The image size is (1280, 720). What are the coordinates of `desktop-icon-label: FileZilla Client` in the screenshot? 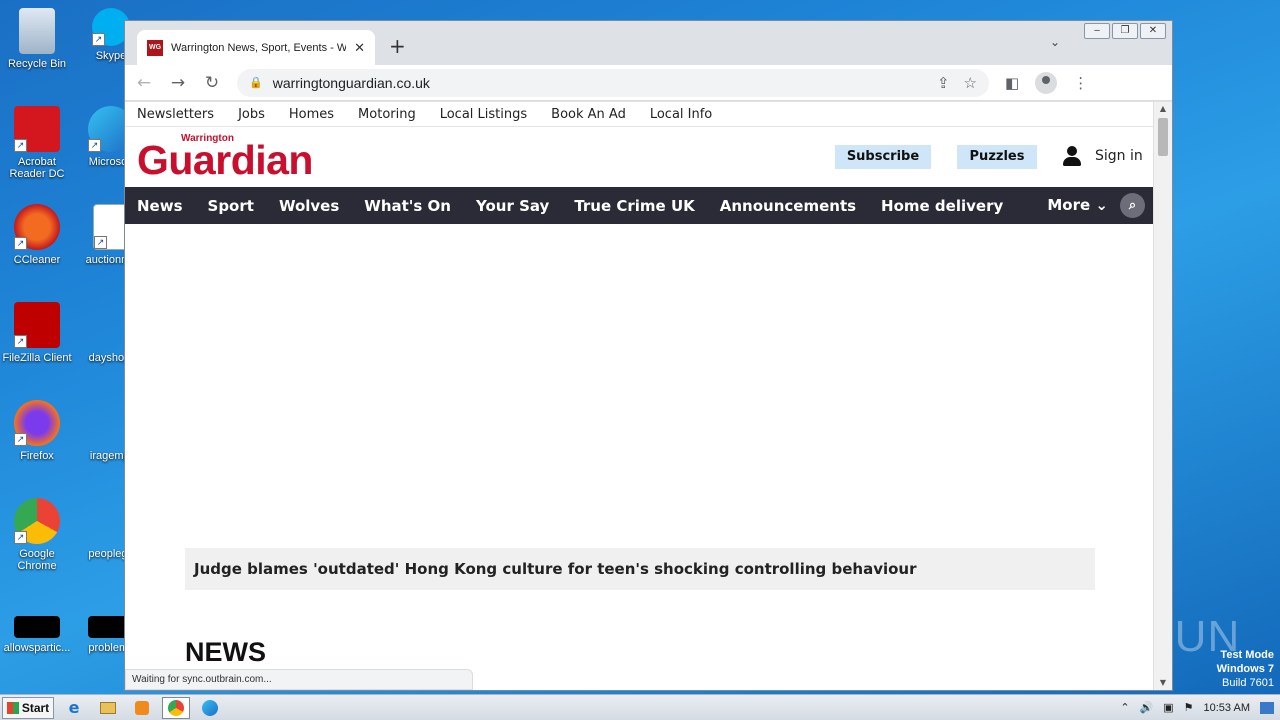 It's located at (37, 358).